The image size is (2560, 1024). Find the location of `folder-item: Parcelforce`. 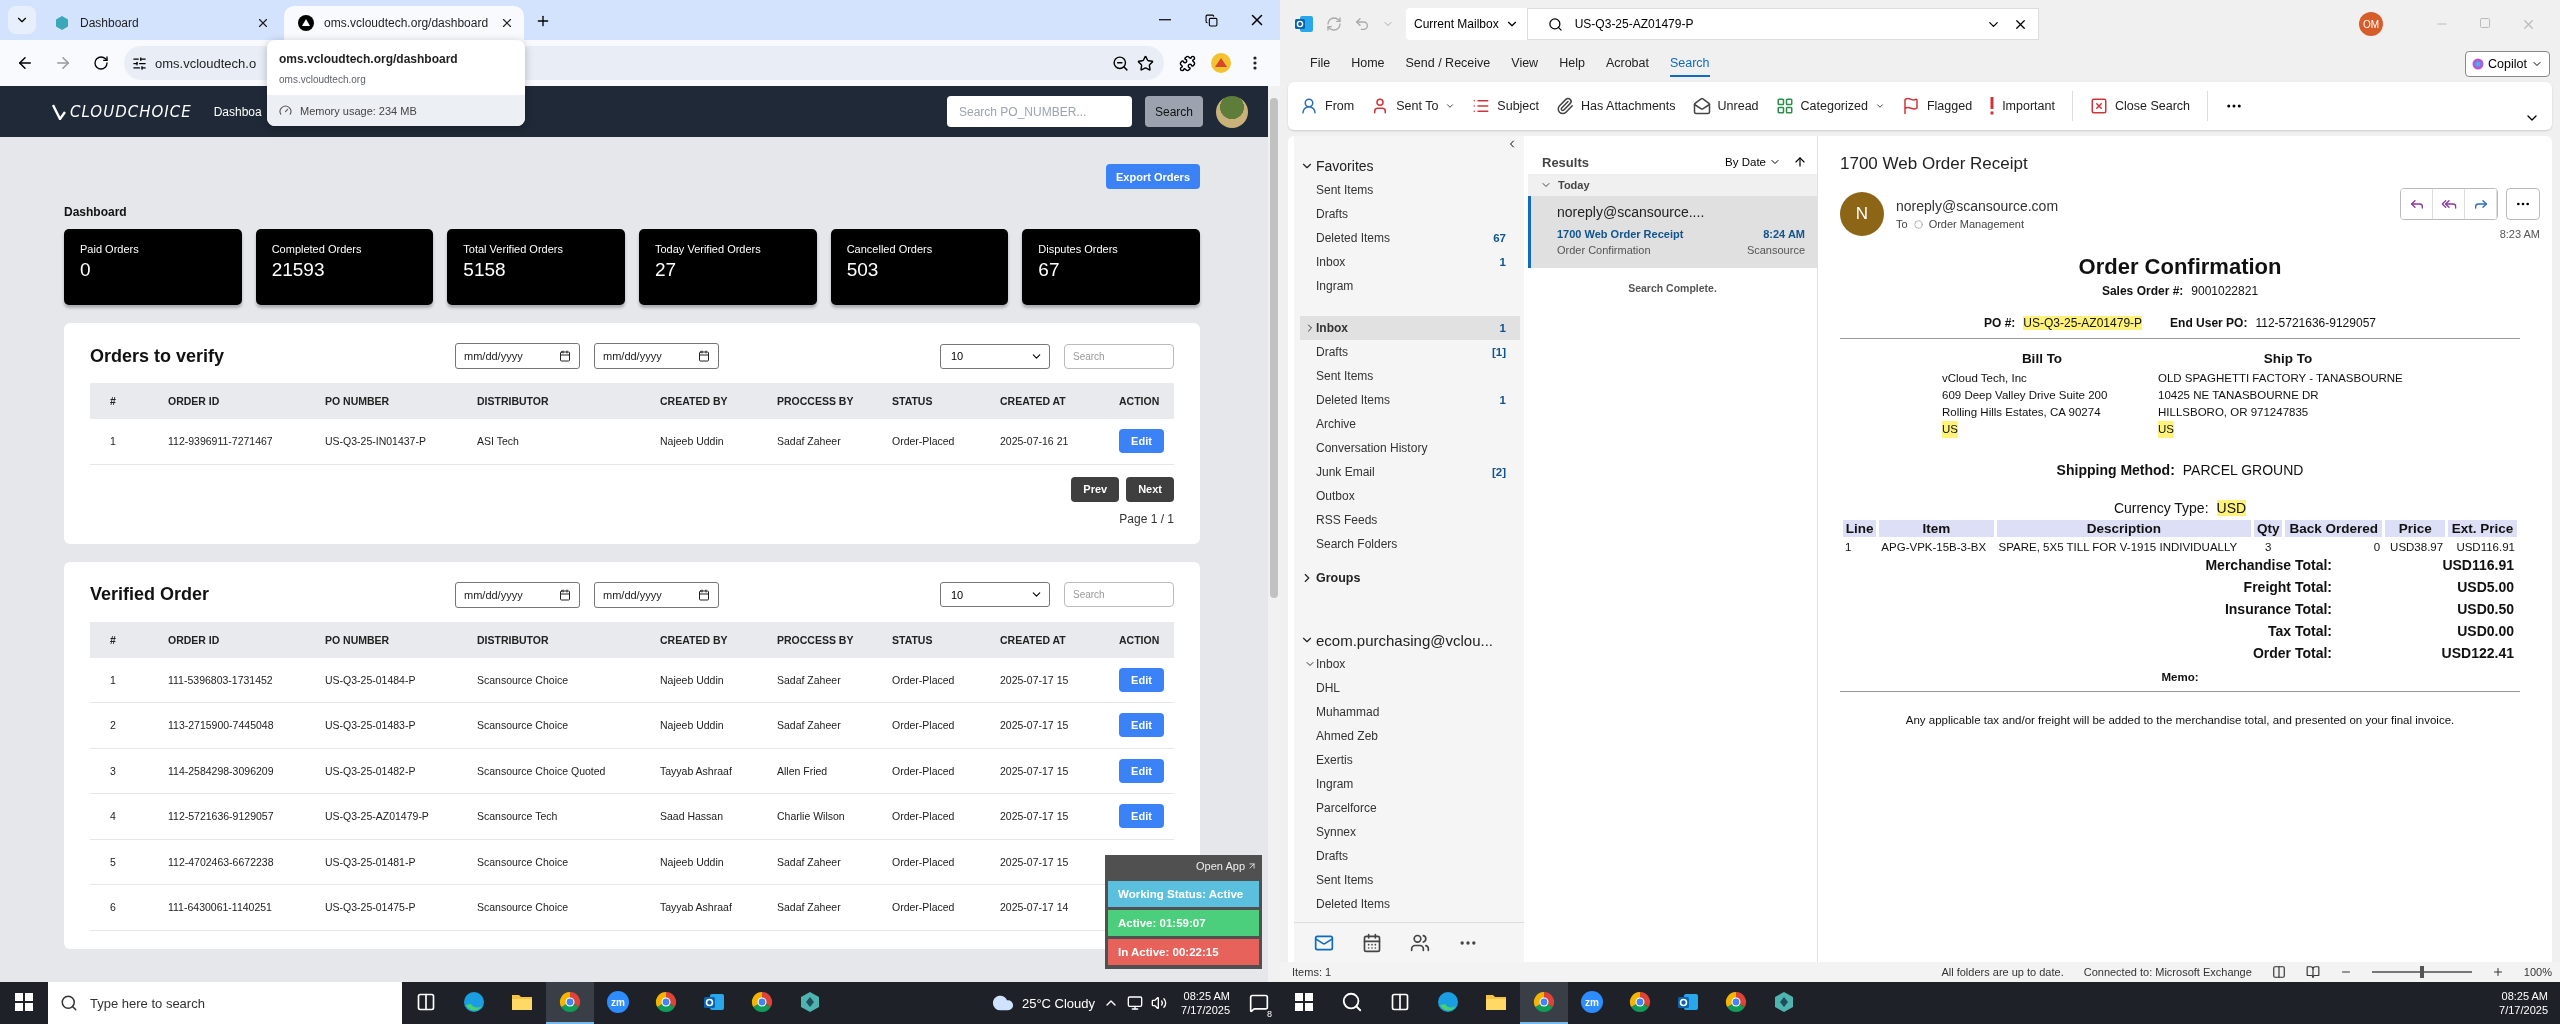

folder-item: Parcelforce is located at coordinates (1410, 808).